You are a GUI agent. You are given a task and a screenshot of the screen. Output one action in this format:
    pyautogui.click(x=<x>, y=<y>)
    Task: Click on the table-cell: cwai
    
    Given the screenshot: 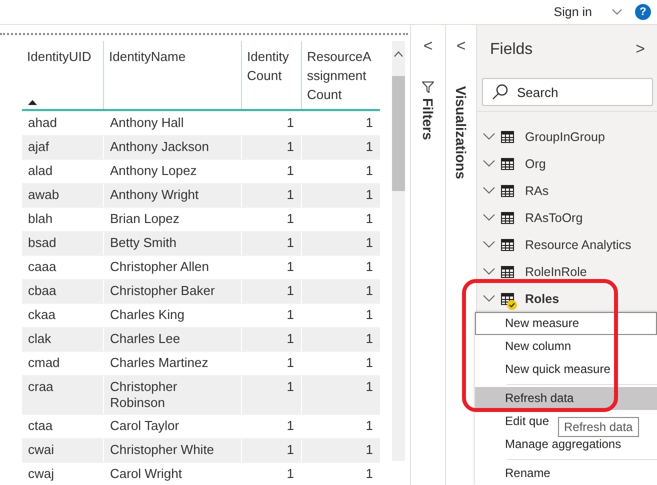 What is the action you would take?
    pyautogui.click(x=63, y=450)
    